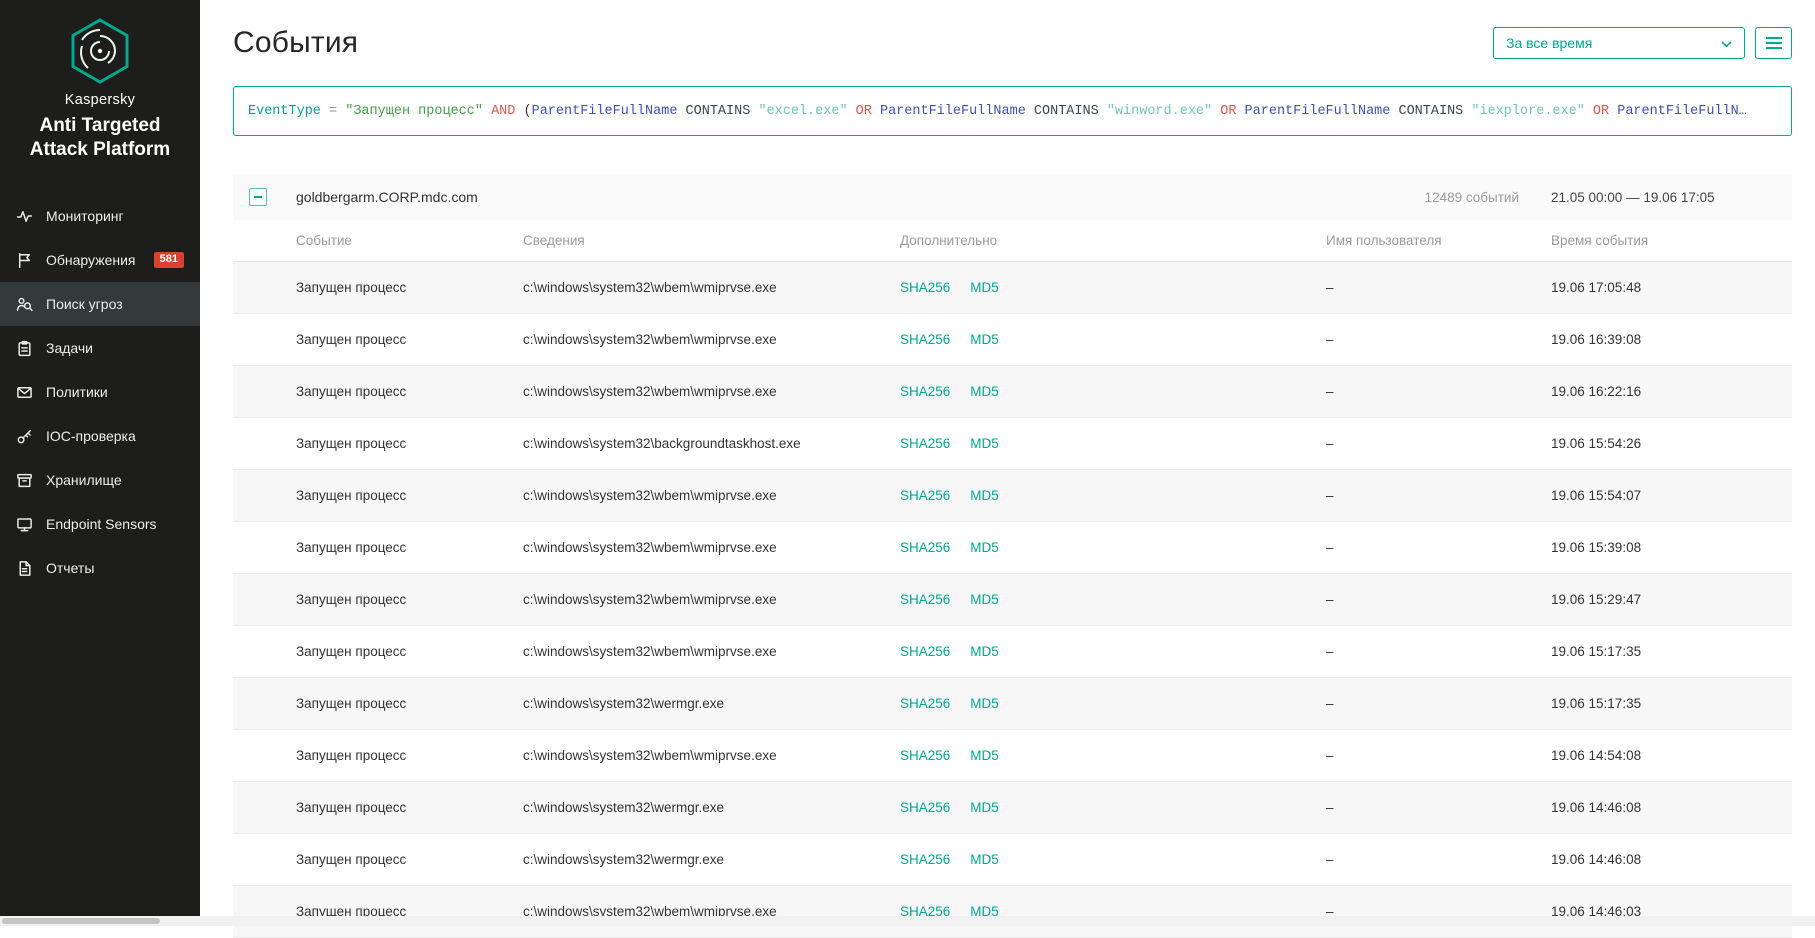 The width and height of the screenshot is (1815, 938). What do you see at coordinates (1596, 703) in the screenshot?
I see `time-cell: 19.06 15:17:35` at bounding box center [1596, 703].